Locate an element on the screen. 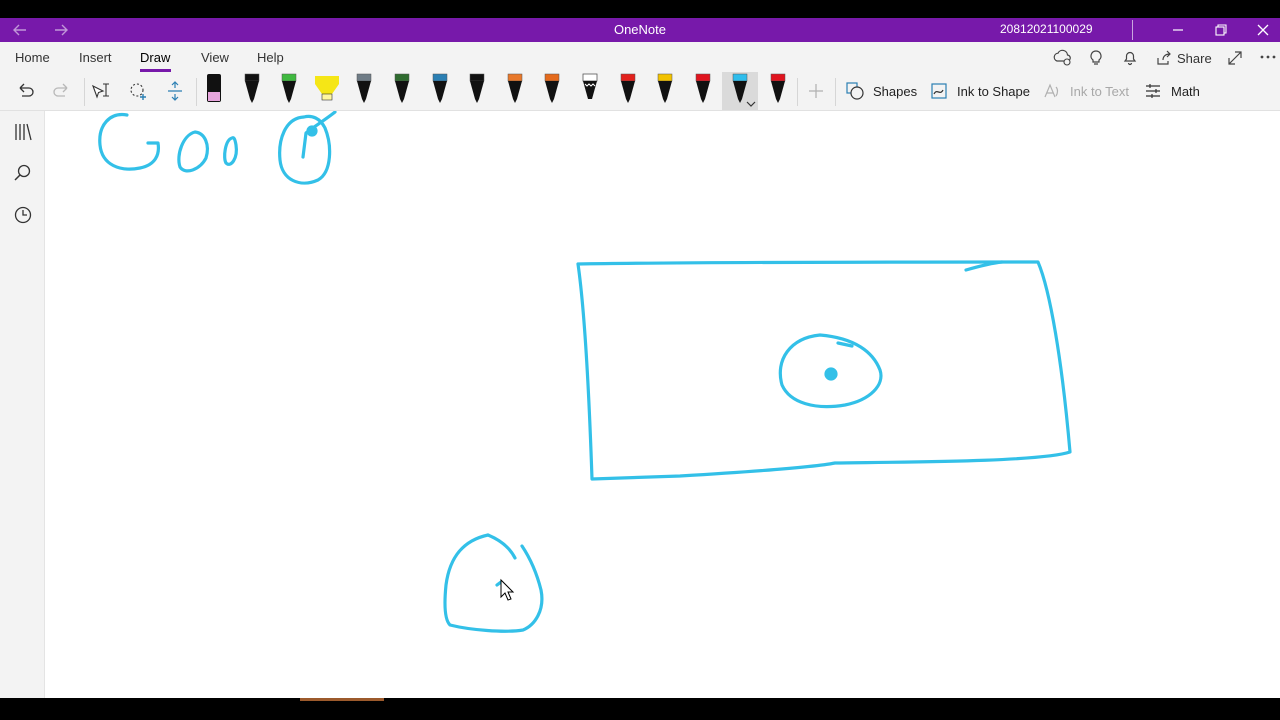 This screenshot has width=1280, height=720. ink-blob-top is located at coordinates (501, 546).